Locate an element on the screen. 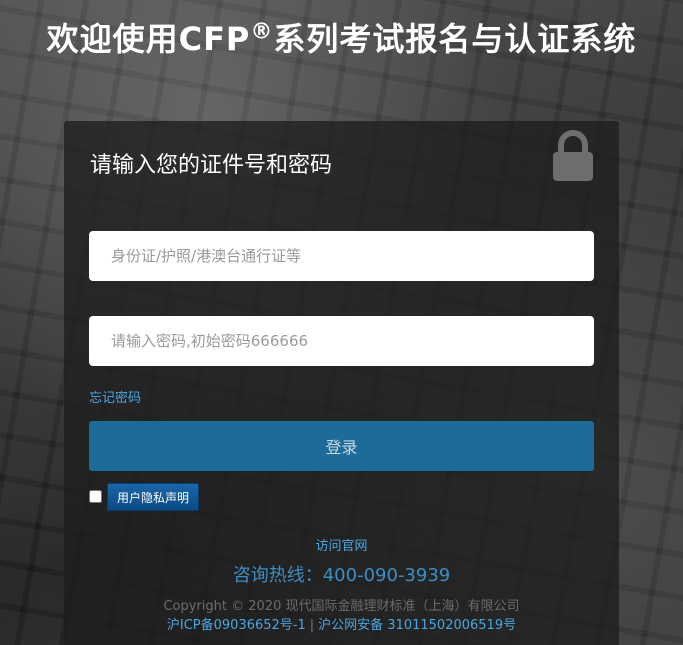  id-number-input is located at coordinates (341, 256).